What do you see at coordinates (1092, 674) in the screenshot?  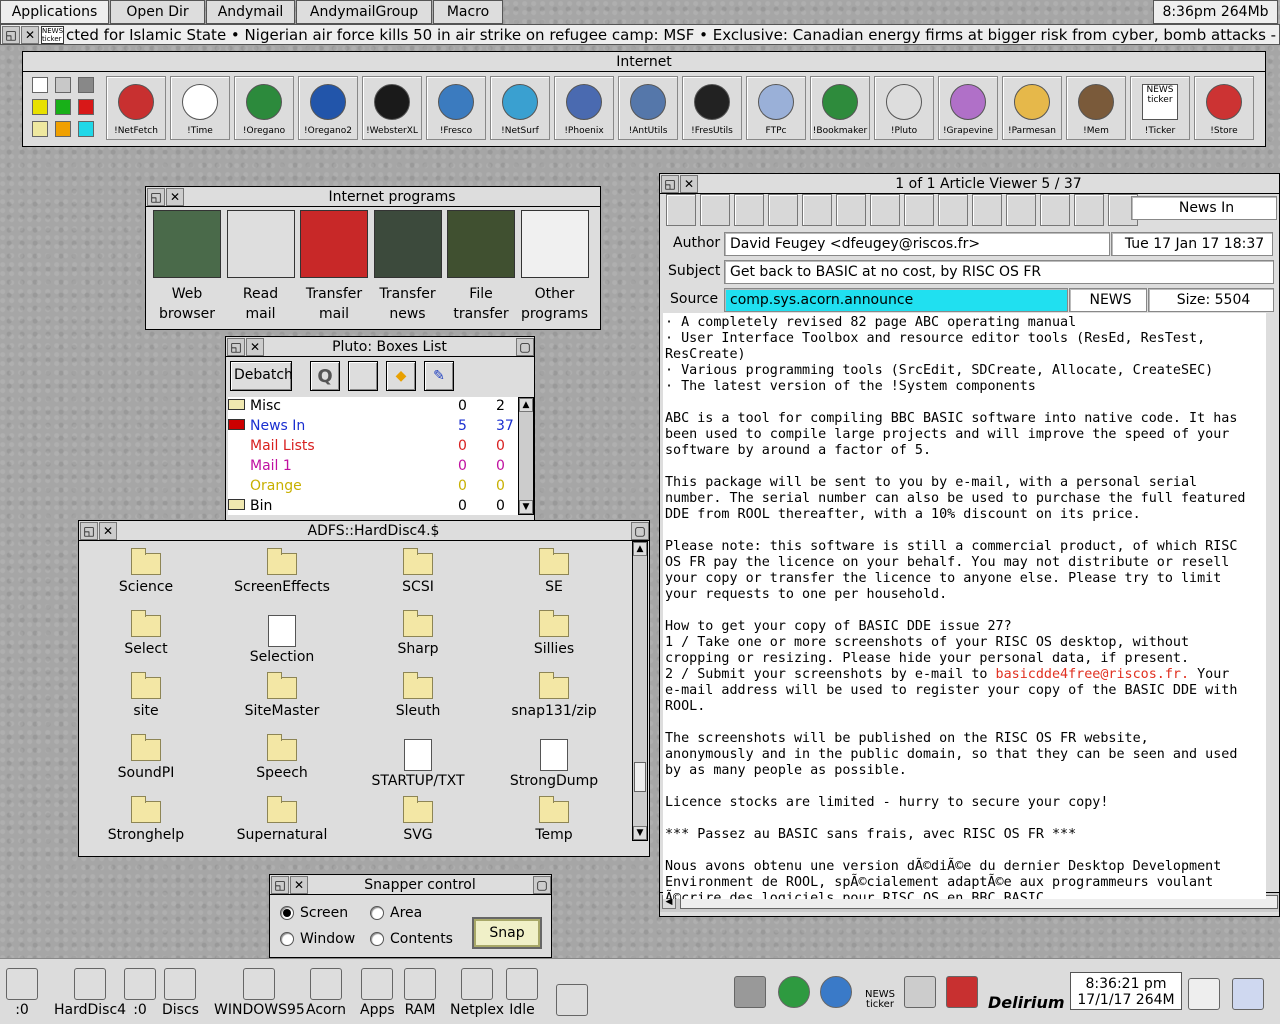 I see `email-link: basicdde4free@riscos.fr.` at bounding box center [1092, 674].